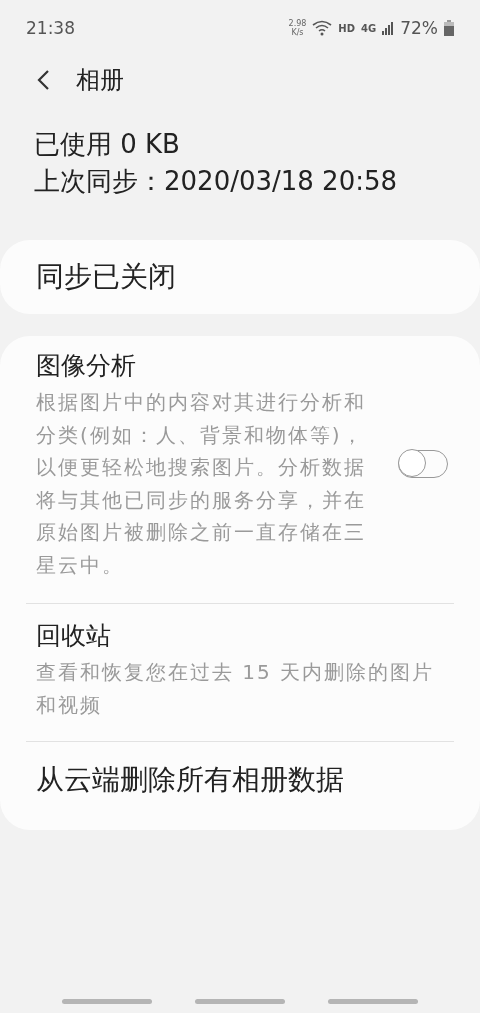 Image resolution: width=480 pixels, height=1013 pixels. I want to click on sync-status: 同步已关闭, so click(240, 277).